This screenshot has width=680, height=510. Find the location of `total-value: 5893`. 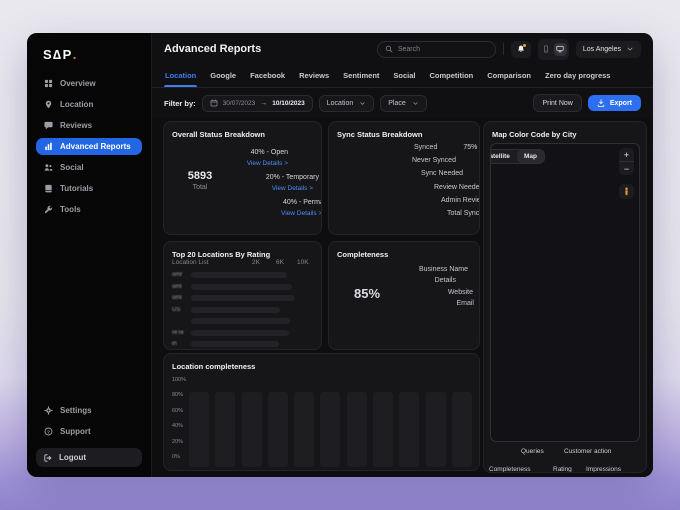

total-value: 5893 is located at coordinates (200, 176).